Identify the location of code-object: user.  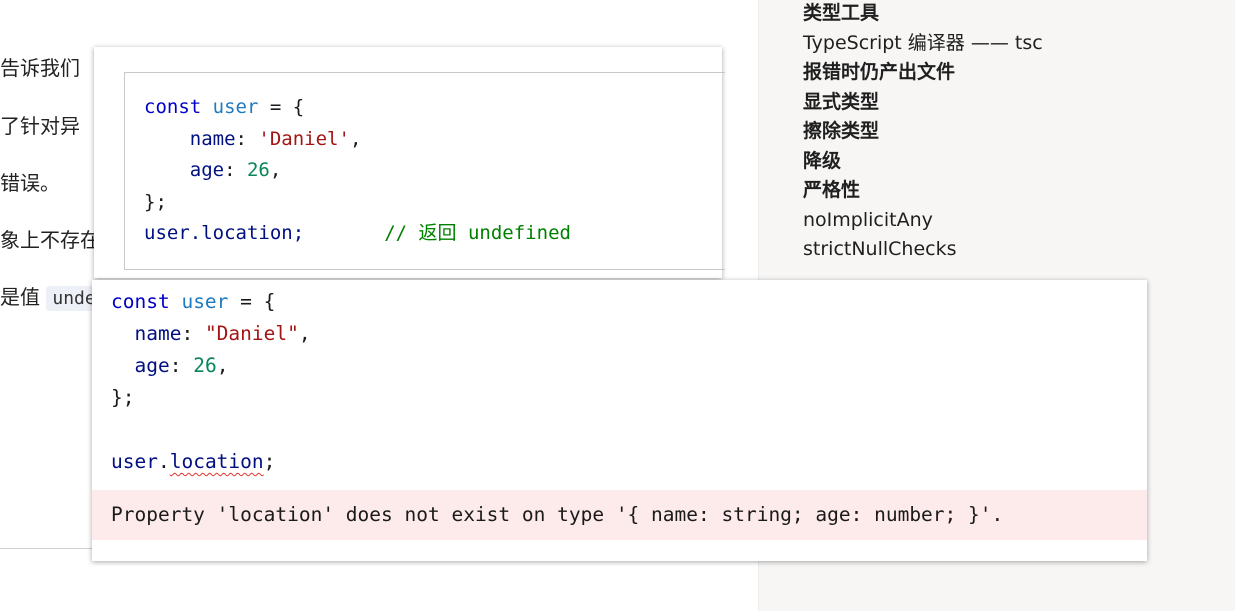
(134, 461).